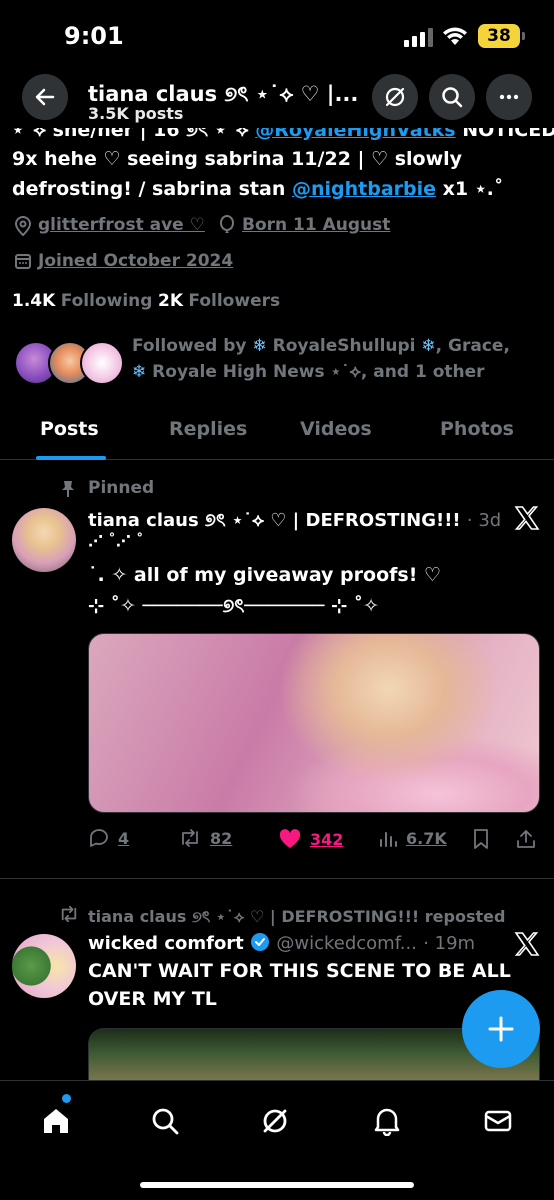  I want to click on reply-button: 4, so click(108, 838).